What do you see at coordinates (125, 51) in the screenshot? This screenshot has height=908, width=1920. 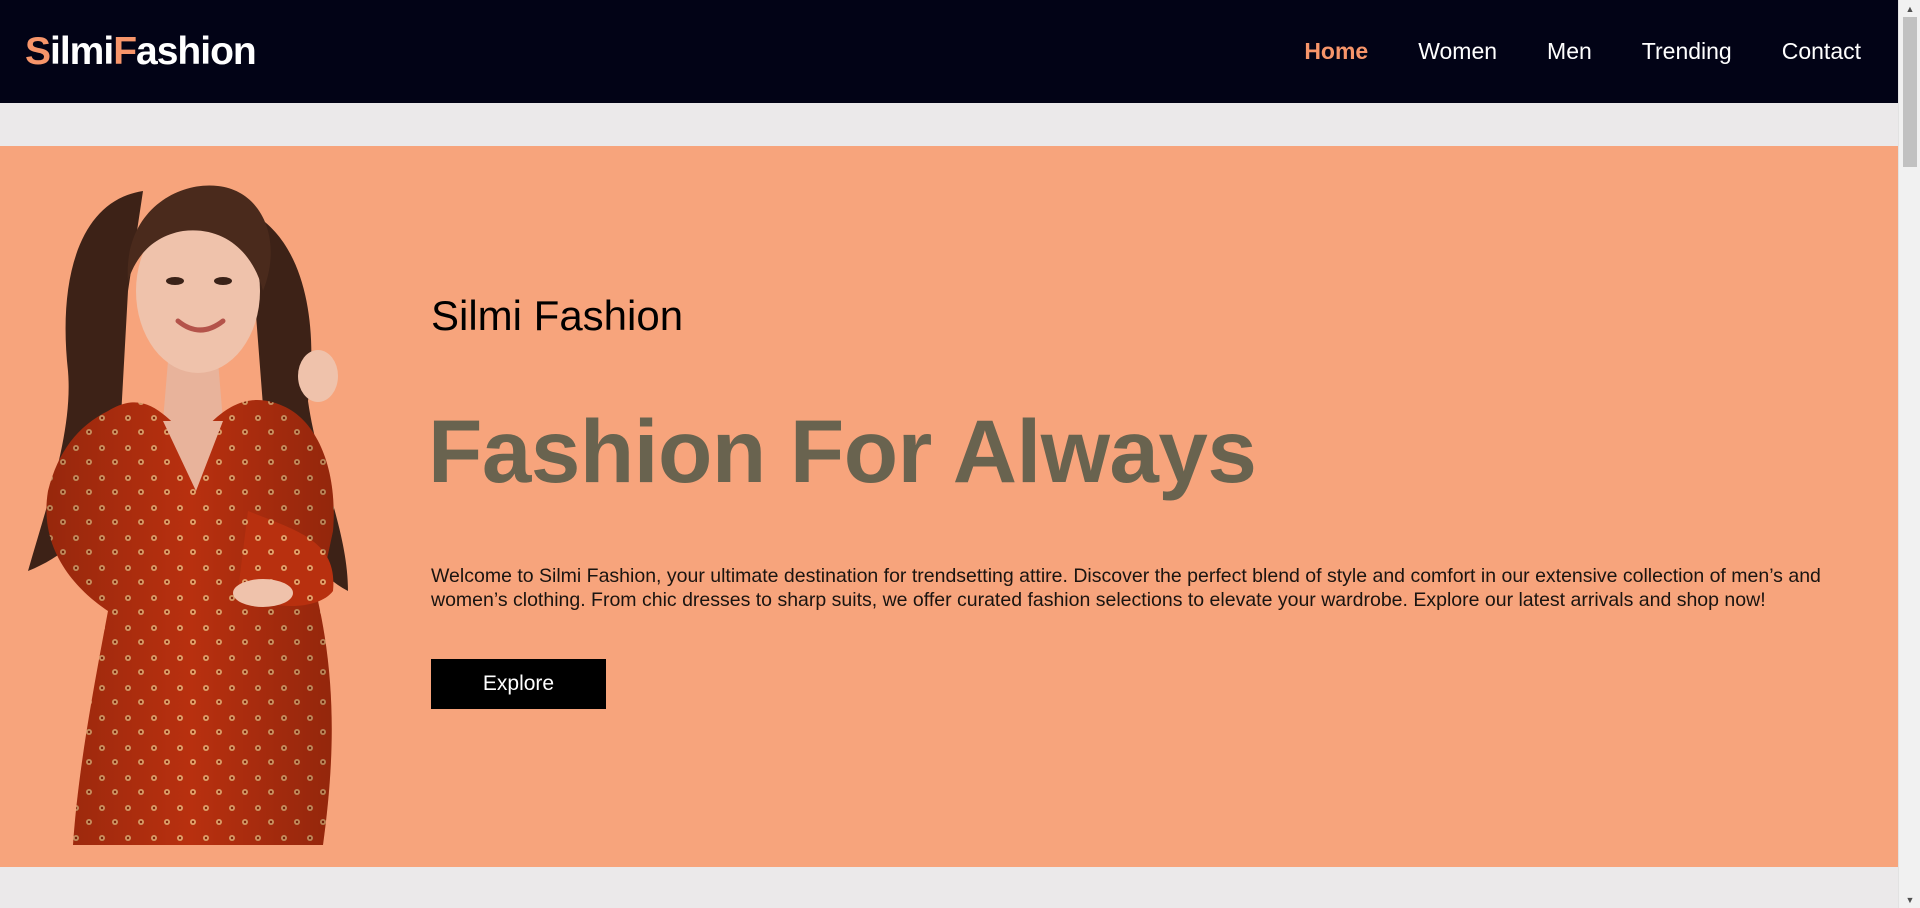 I see `logo-initial-f: F` at bounding box center [125, 51].